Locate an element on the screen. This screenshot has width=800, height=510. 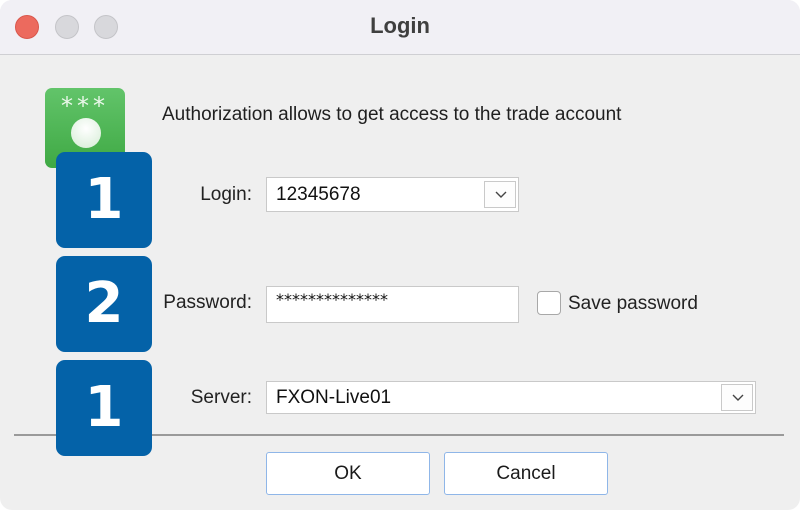
save-password-label: Save password is located at coordinates (633, 304).